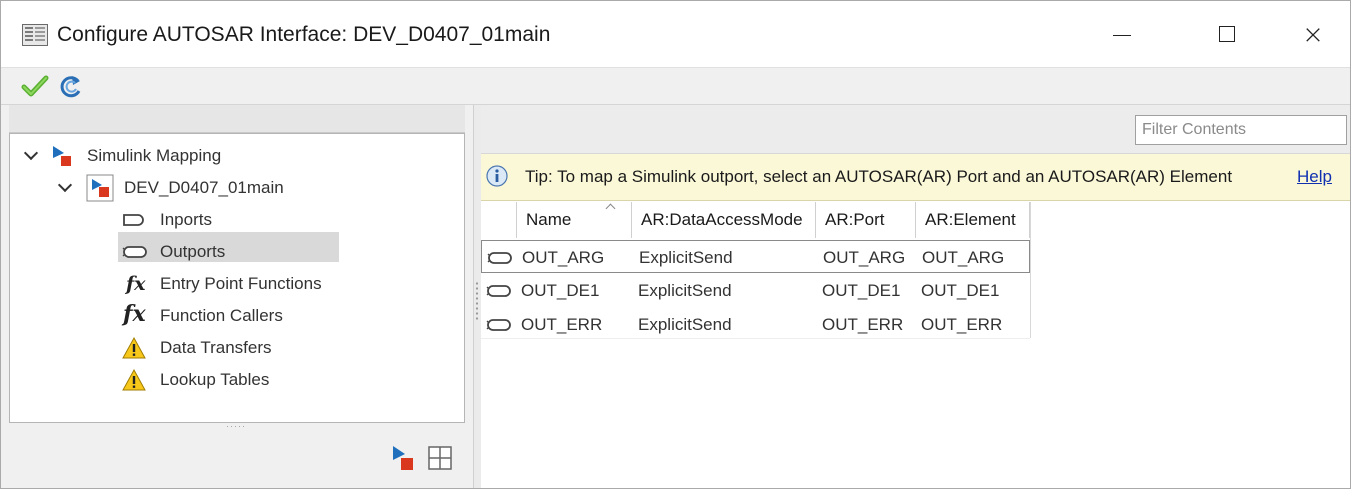 Image resolution: width=1351 pixels, height=489 pixels. What do you see at coordinates (864, 257) in the screenshot?
I see `cell-ar-port: OUT_ARG` at bounding box center [864, 257].